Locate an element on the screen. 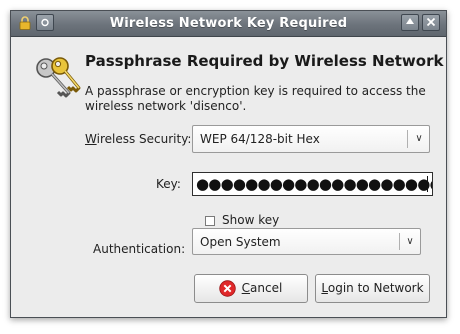 This screenshot has height=334, width=460. show-key-checkbox is located at coordinates (210, 221).